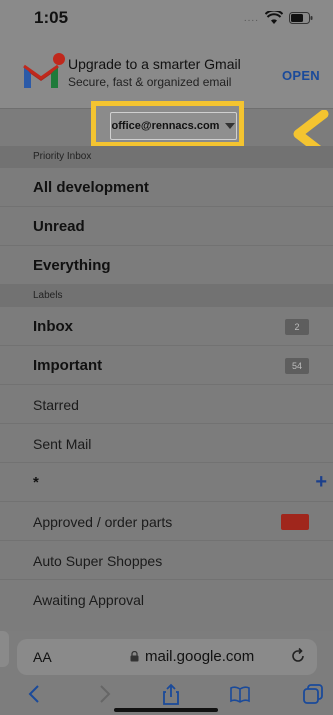  Describe the element at coordinates (166, 443) in the screenshot. I see `drawer-item-sent-mail: Sent Mail` at that location.